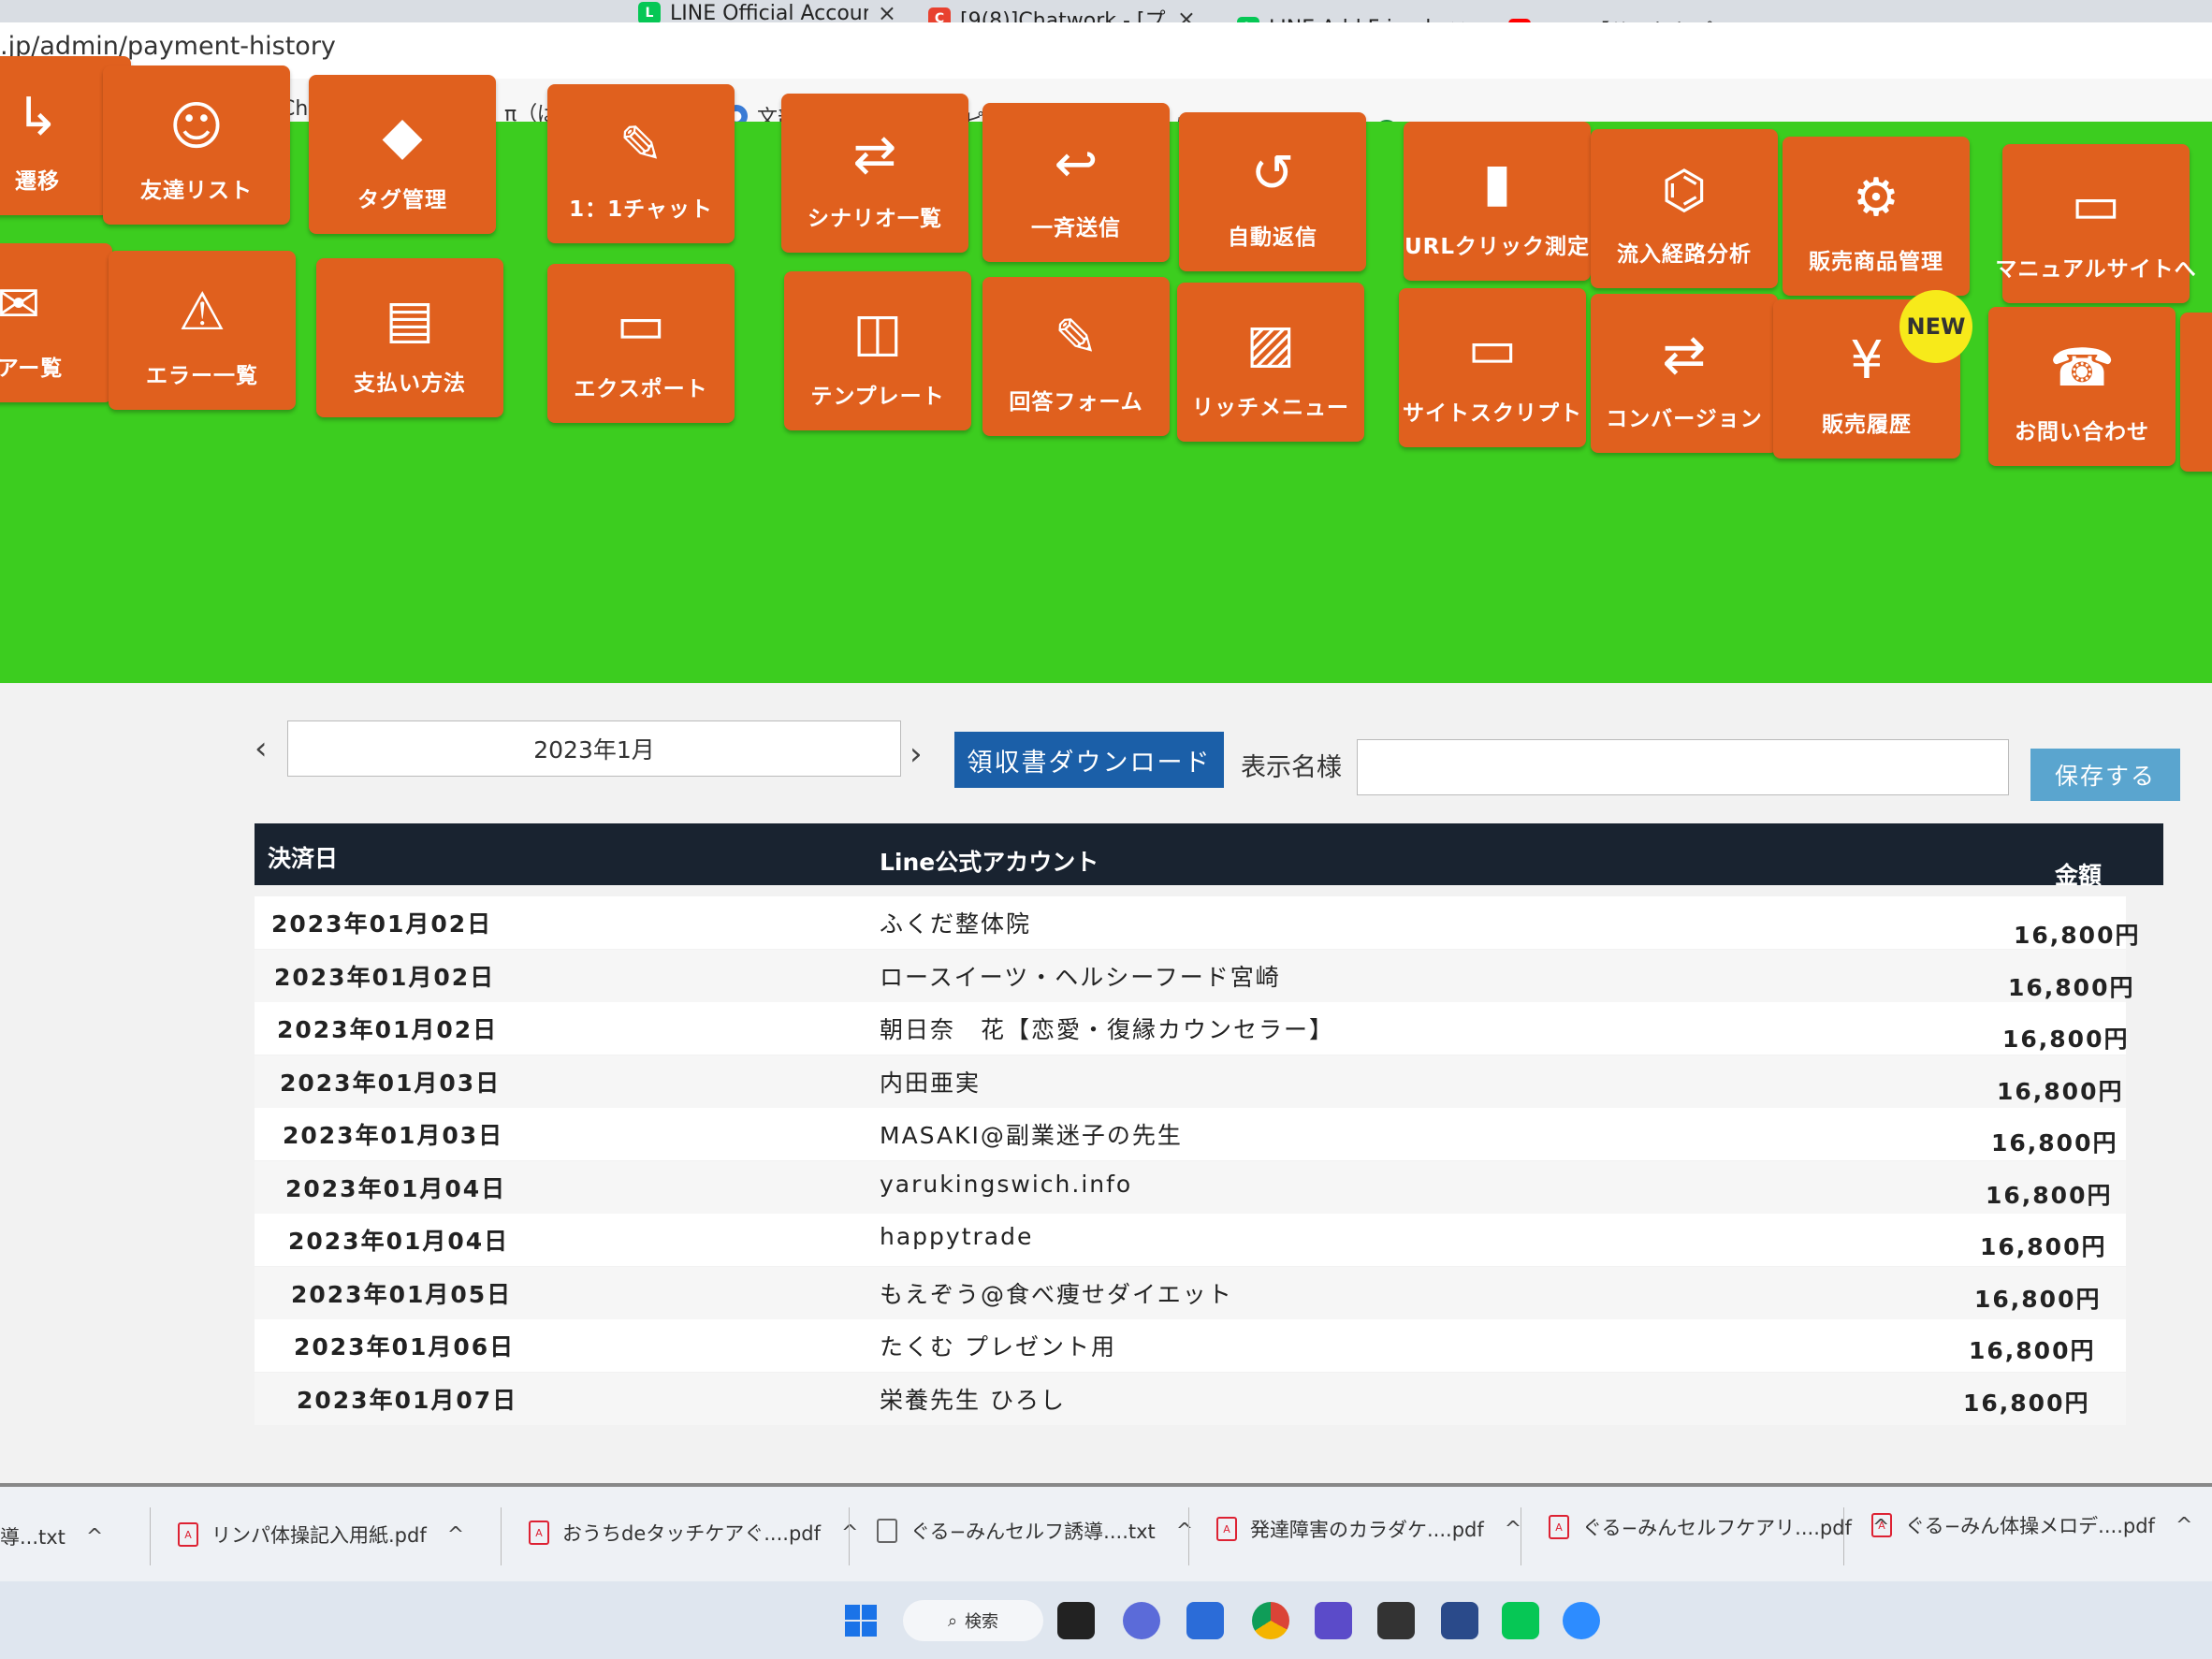 The width and height of the screenshot is (2212, 1659). Describe the element at coordinates (196, 126) in the screenshot. I see `menu-tile-icon: ☺` at that location.